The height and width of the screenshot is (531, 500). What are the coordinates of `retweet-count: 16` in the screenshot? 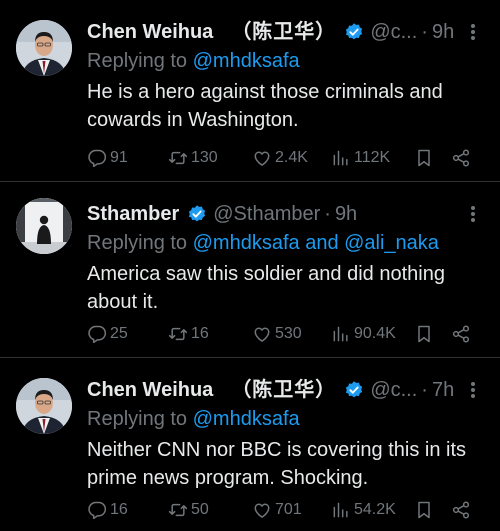 It's located at (200, 333).